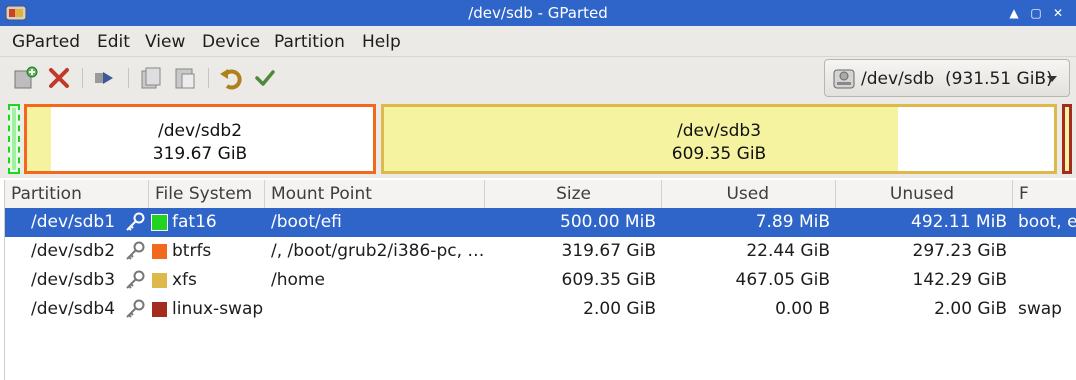 This screenshot has height=380, width=1076. What do you see at coordinates (1044, 194) in the screenshot?
I see `column-flags: F` at bounding box center [1044, 194].